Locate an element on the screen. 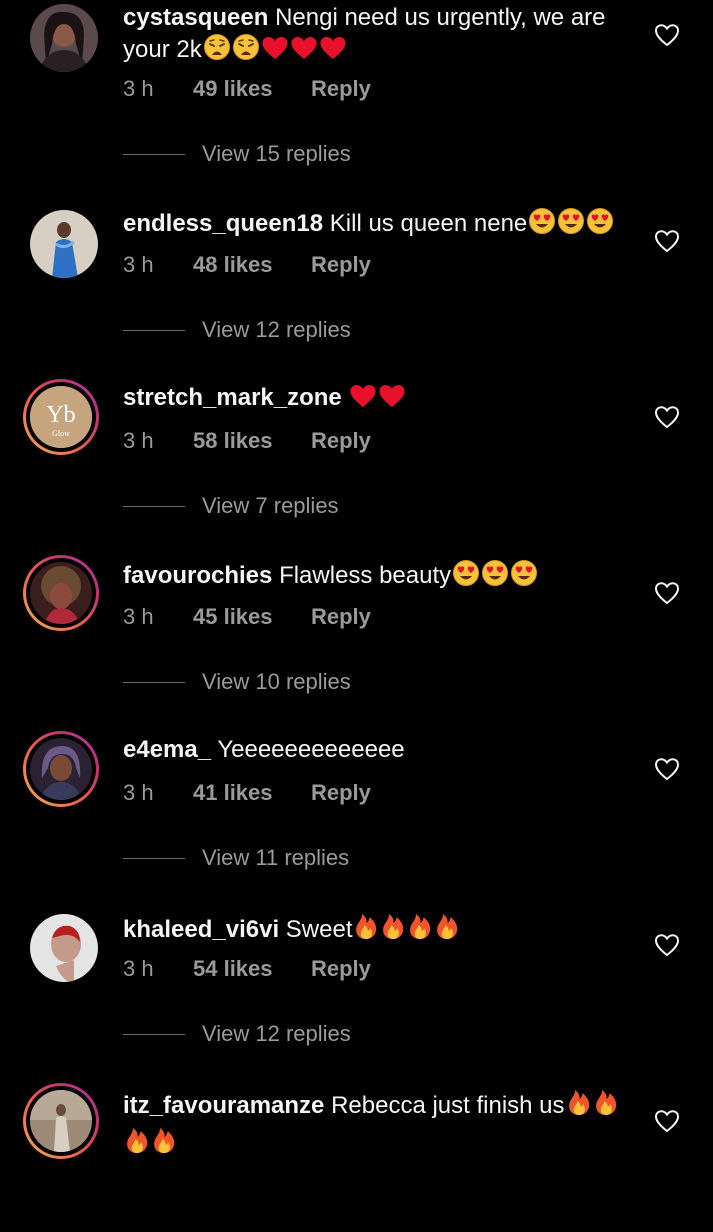  likes-count: 54 likes is located at coordinates (233, 969).